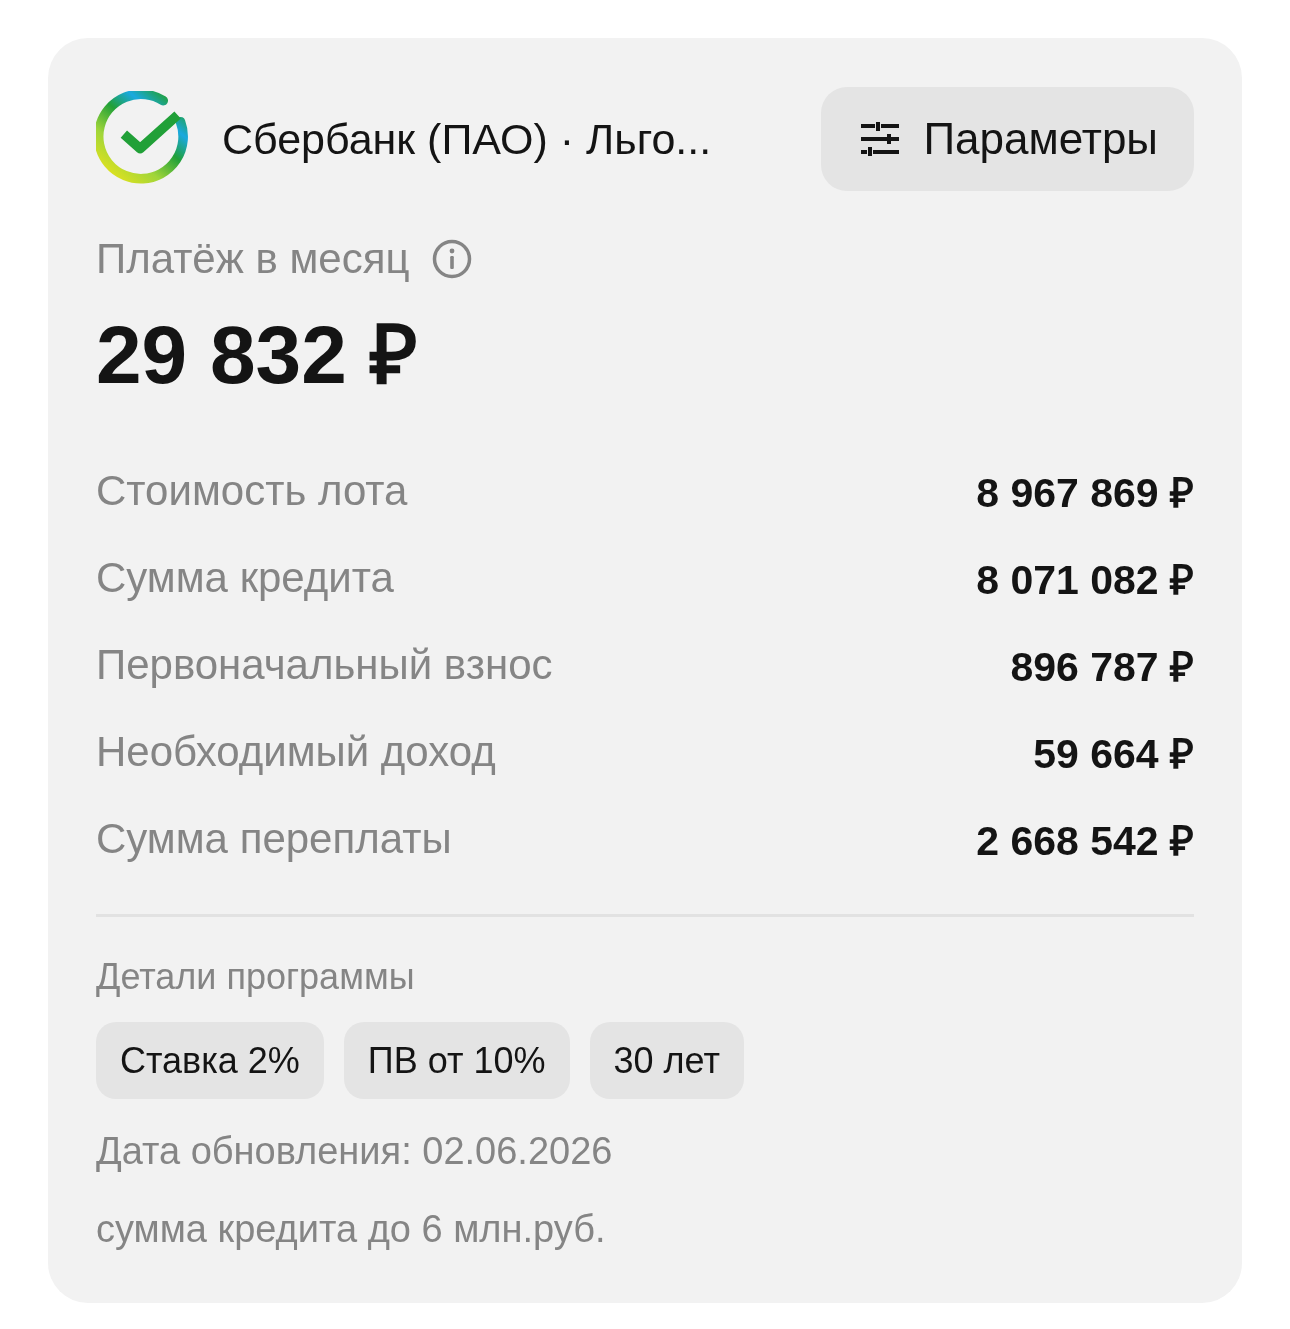  I want to click on payment-label: Платёж в месяц, so click(253, 259).